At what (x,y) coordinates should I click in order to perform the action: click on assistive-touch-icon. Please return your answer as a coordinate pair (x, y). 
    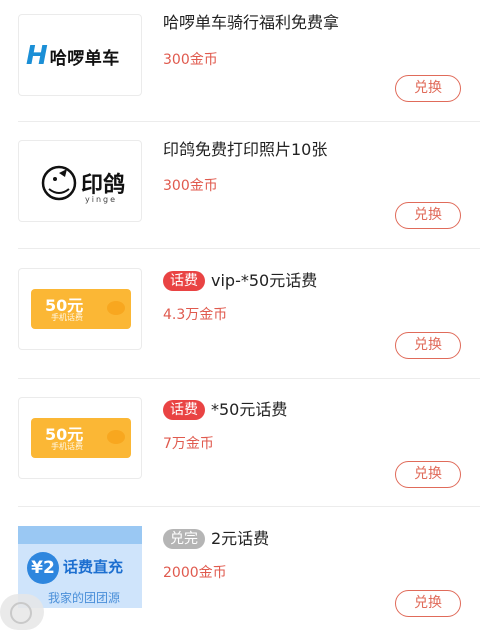
    Looking at the image, I should click on (21, 613).